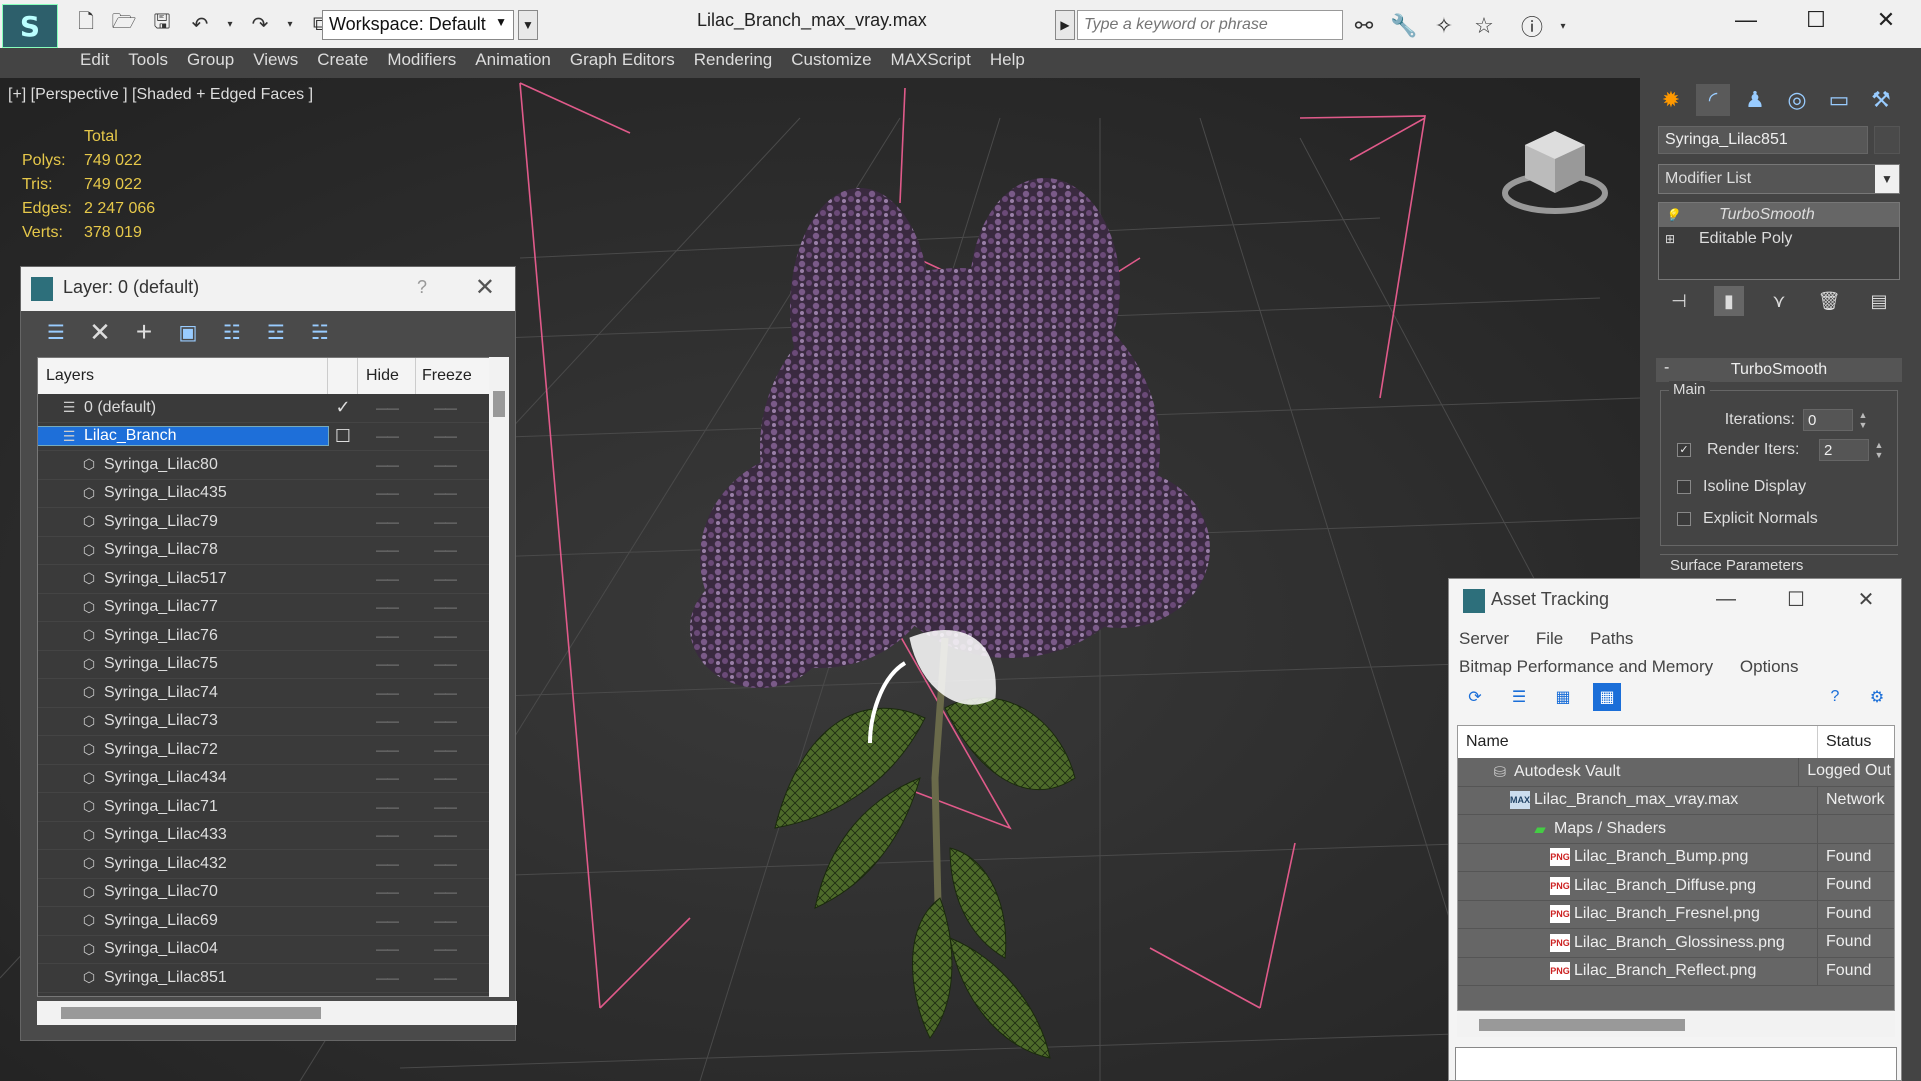 Image resolution: width=1921 pixels, height=1081 pixels. I want to click on create-tab-icon: ✹, so click(1671, 100).